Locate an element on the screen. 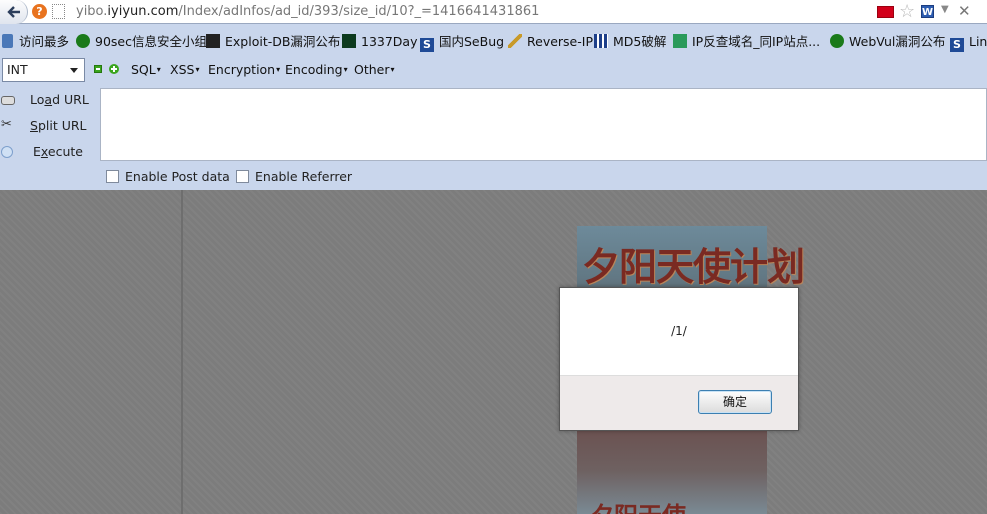 The height and width of the screenshot is (514, 987). flag-icon is located at coordinates (885, 12).